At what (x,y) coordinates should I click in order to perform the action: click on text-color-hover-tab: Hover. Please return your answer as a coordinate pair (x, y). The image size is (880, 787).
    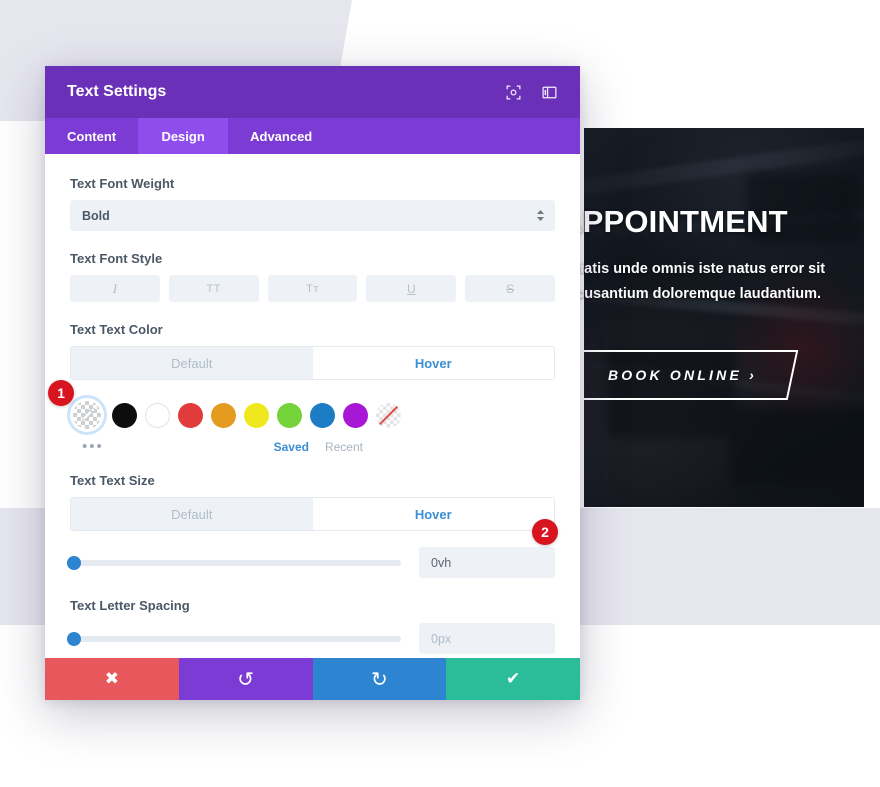
    Looking at the image, I should click on (433, 363).